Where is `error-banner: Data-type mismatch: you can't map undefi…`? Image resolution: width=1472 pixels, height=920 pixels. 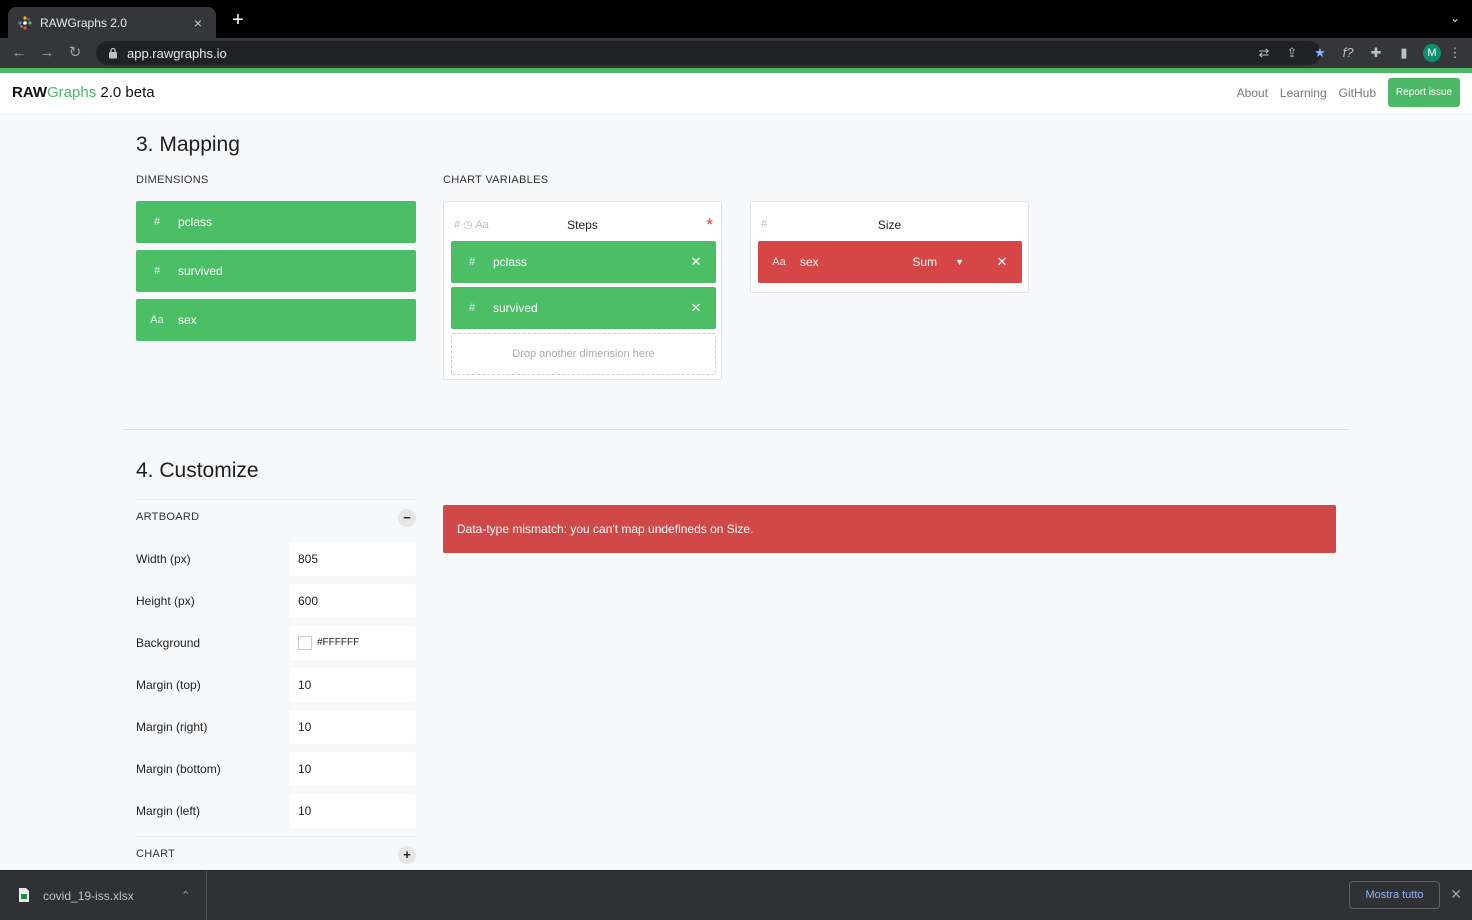
error-banner: Data-type mismatch: you can't map undefi… is located at coordinates (889, 529).